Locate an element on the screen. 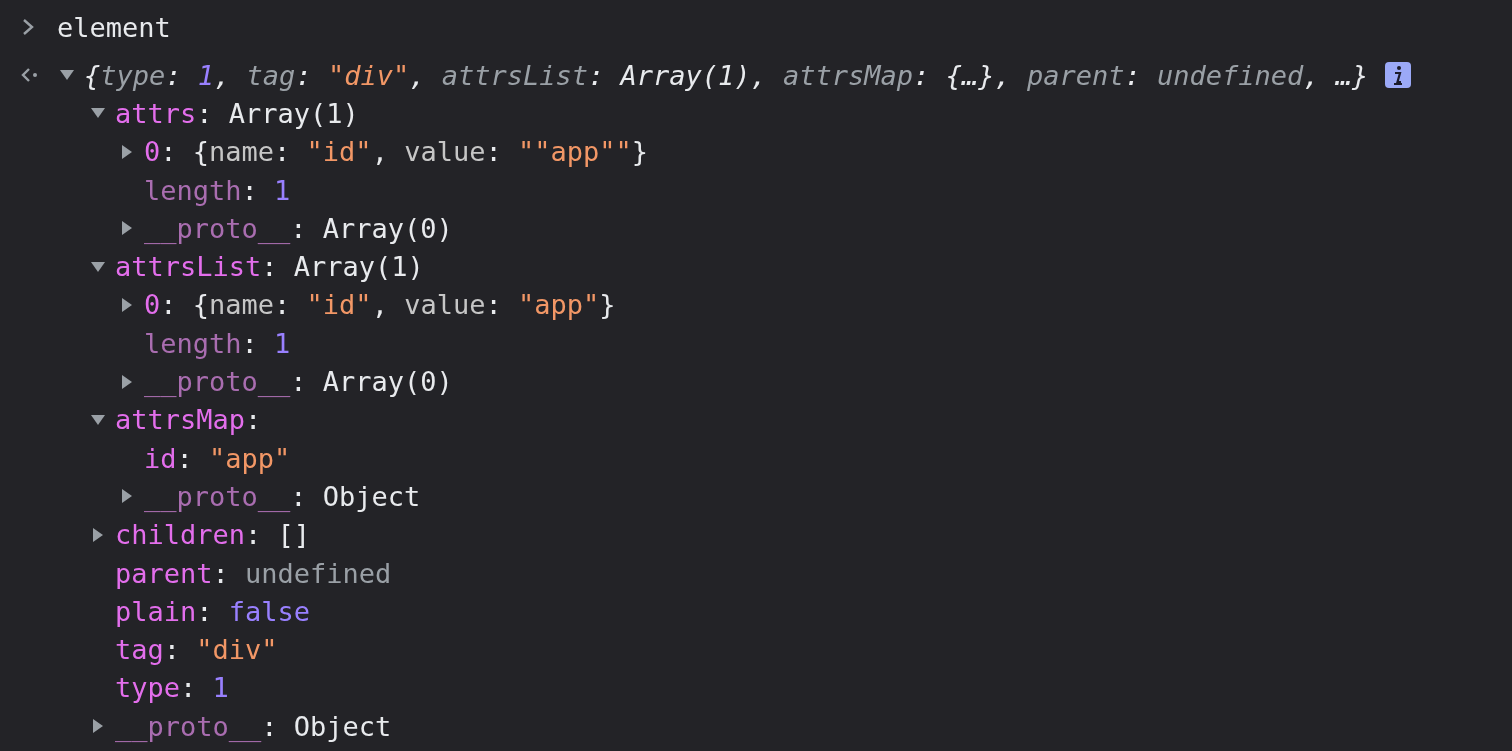 The width and height of the screenshot is (1512, 751). property-text: attrs: Array(1) is located at coordinates (237, 113).